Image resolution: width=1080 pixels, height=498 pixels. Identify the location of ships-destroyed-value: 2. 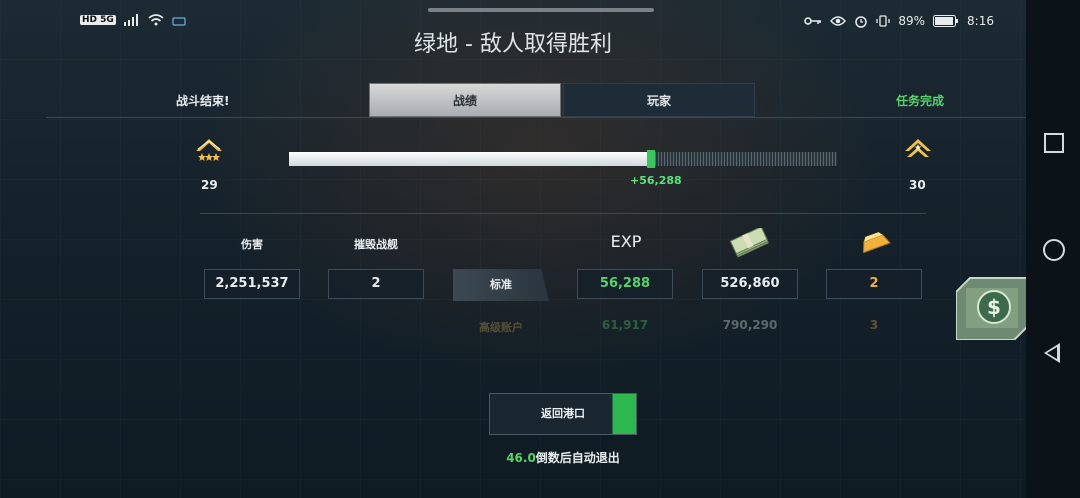
(376, 284).